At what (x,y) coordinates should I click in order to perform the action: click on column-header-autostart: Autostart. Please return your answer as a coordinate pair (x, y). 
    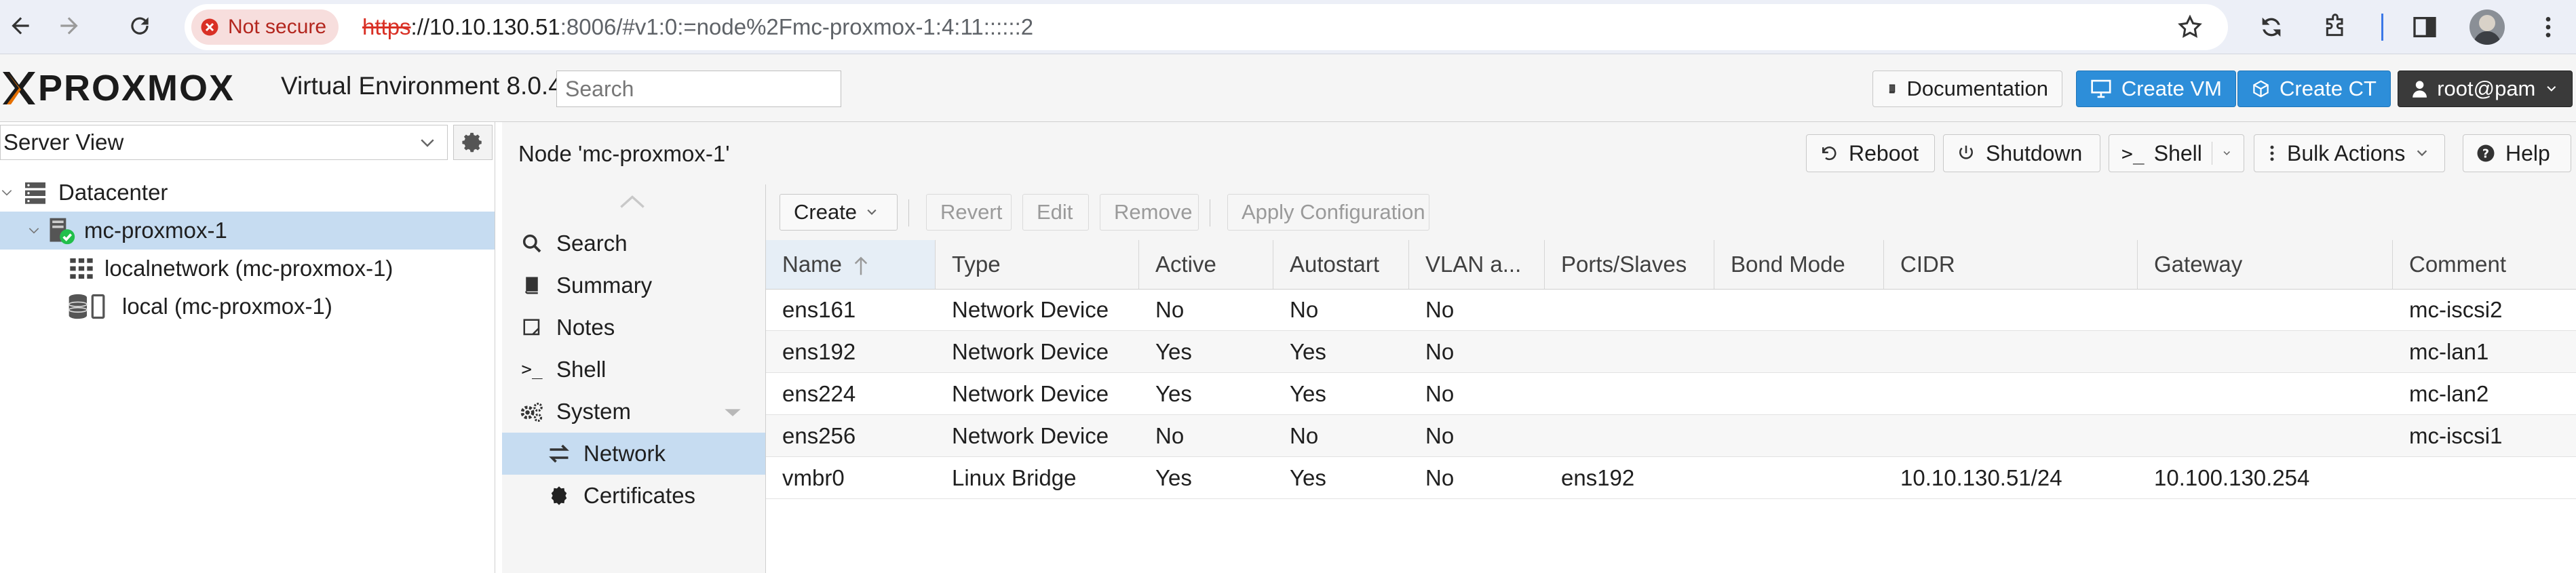
    Looking at the image, I should click on (1341, 264).